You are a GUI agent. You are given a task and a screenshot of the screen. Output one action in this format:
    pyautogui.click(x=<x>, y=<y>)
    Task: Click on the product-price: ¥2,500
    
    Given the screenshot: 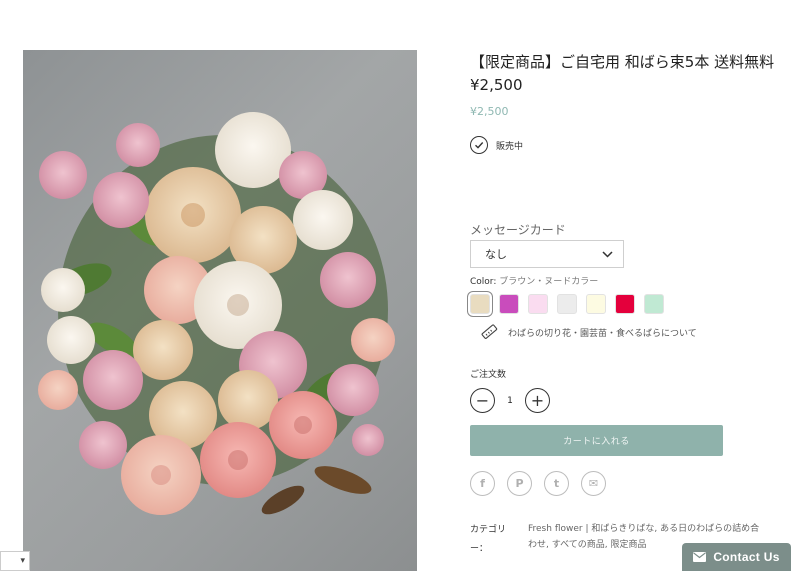 What is the action you would take?
    pyautogui.click(x=496, y=85)
    